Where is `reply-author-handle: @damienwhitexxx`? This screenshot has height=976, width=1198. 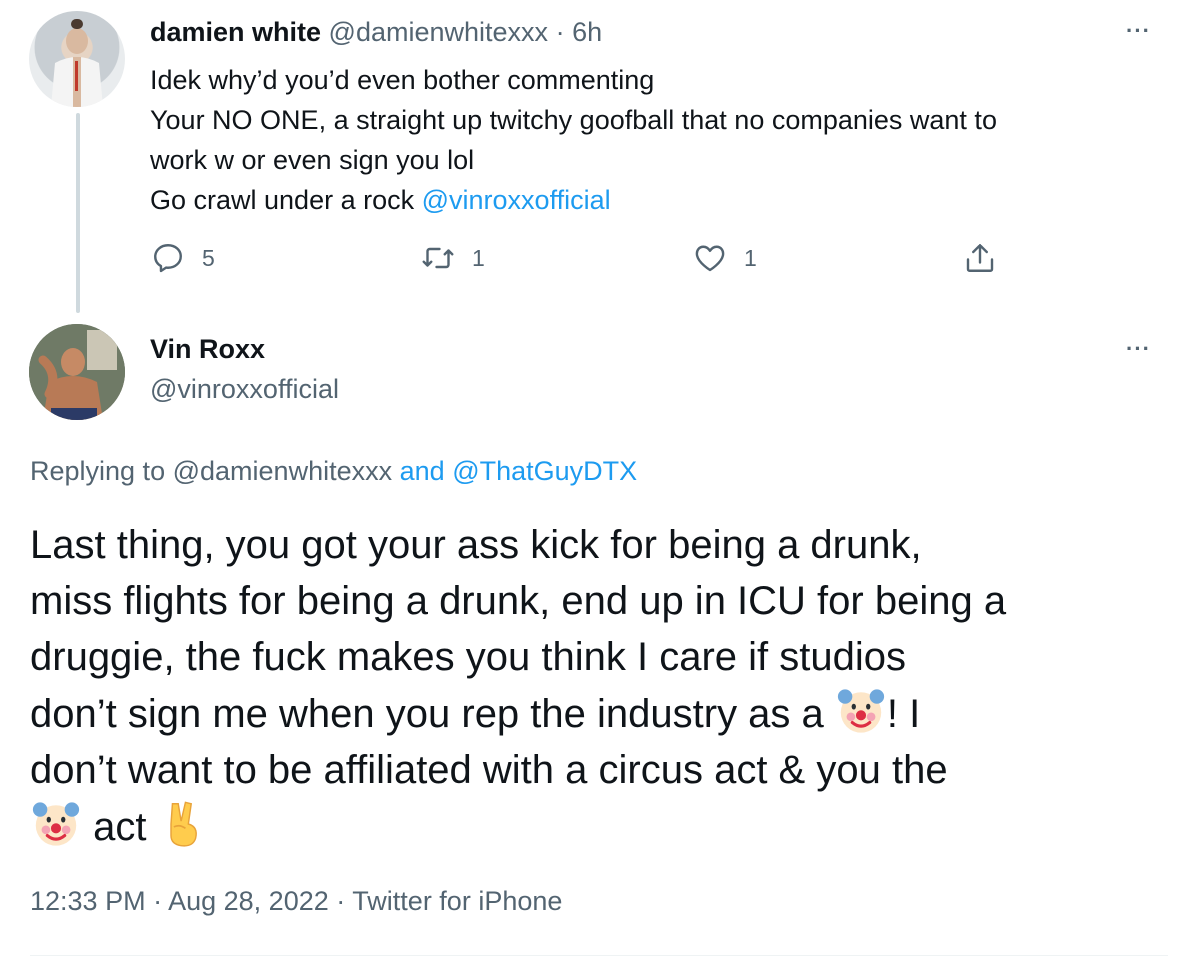 reply-author-handle: @damienwhitexxx is located at coordinates (439, 32).